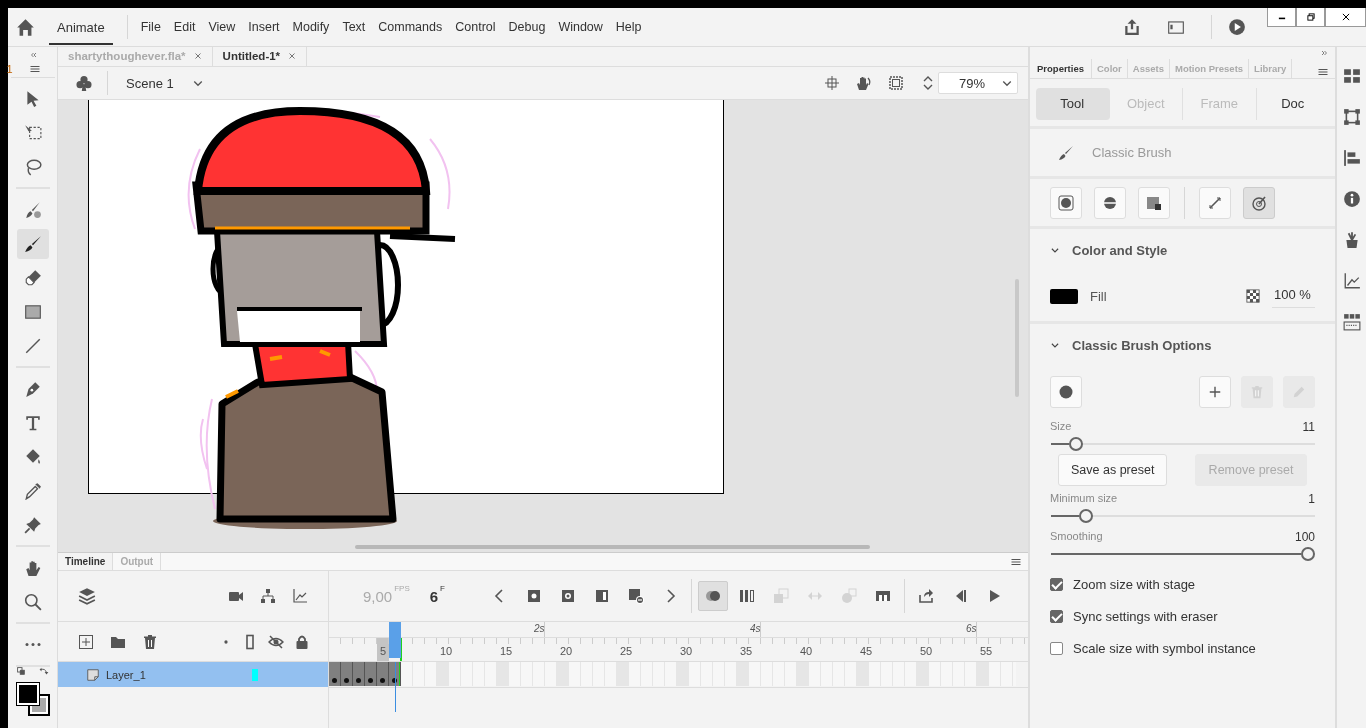 The height and width of the screenshot is (728, 1366). Describe the element at coordinates (580, 27) in the screenshot. I see `menu-item: Window` at that location.